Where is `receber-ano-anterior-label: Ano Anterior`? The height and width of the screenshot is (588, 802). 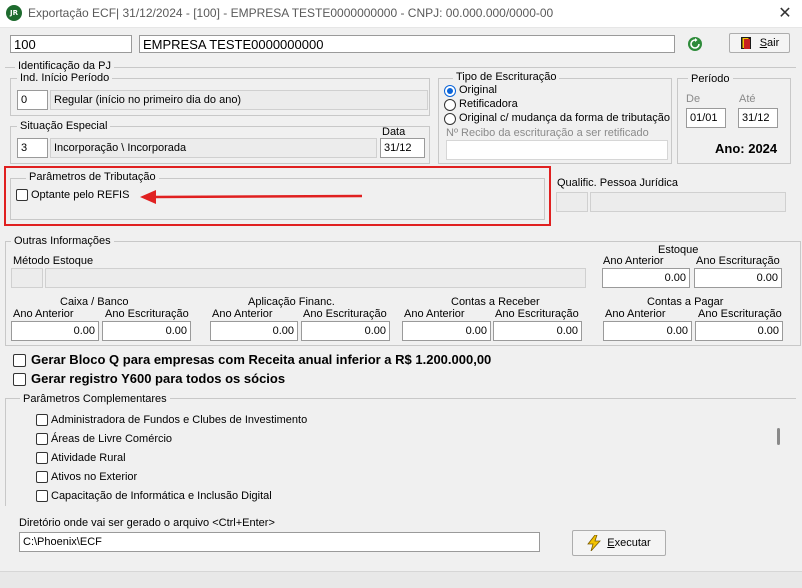
receber-ano-anterior-label: Ano Anterior is located at coordinates (434, 314).